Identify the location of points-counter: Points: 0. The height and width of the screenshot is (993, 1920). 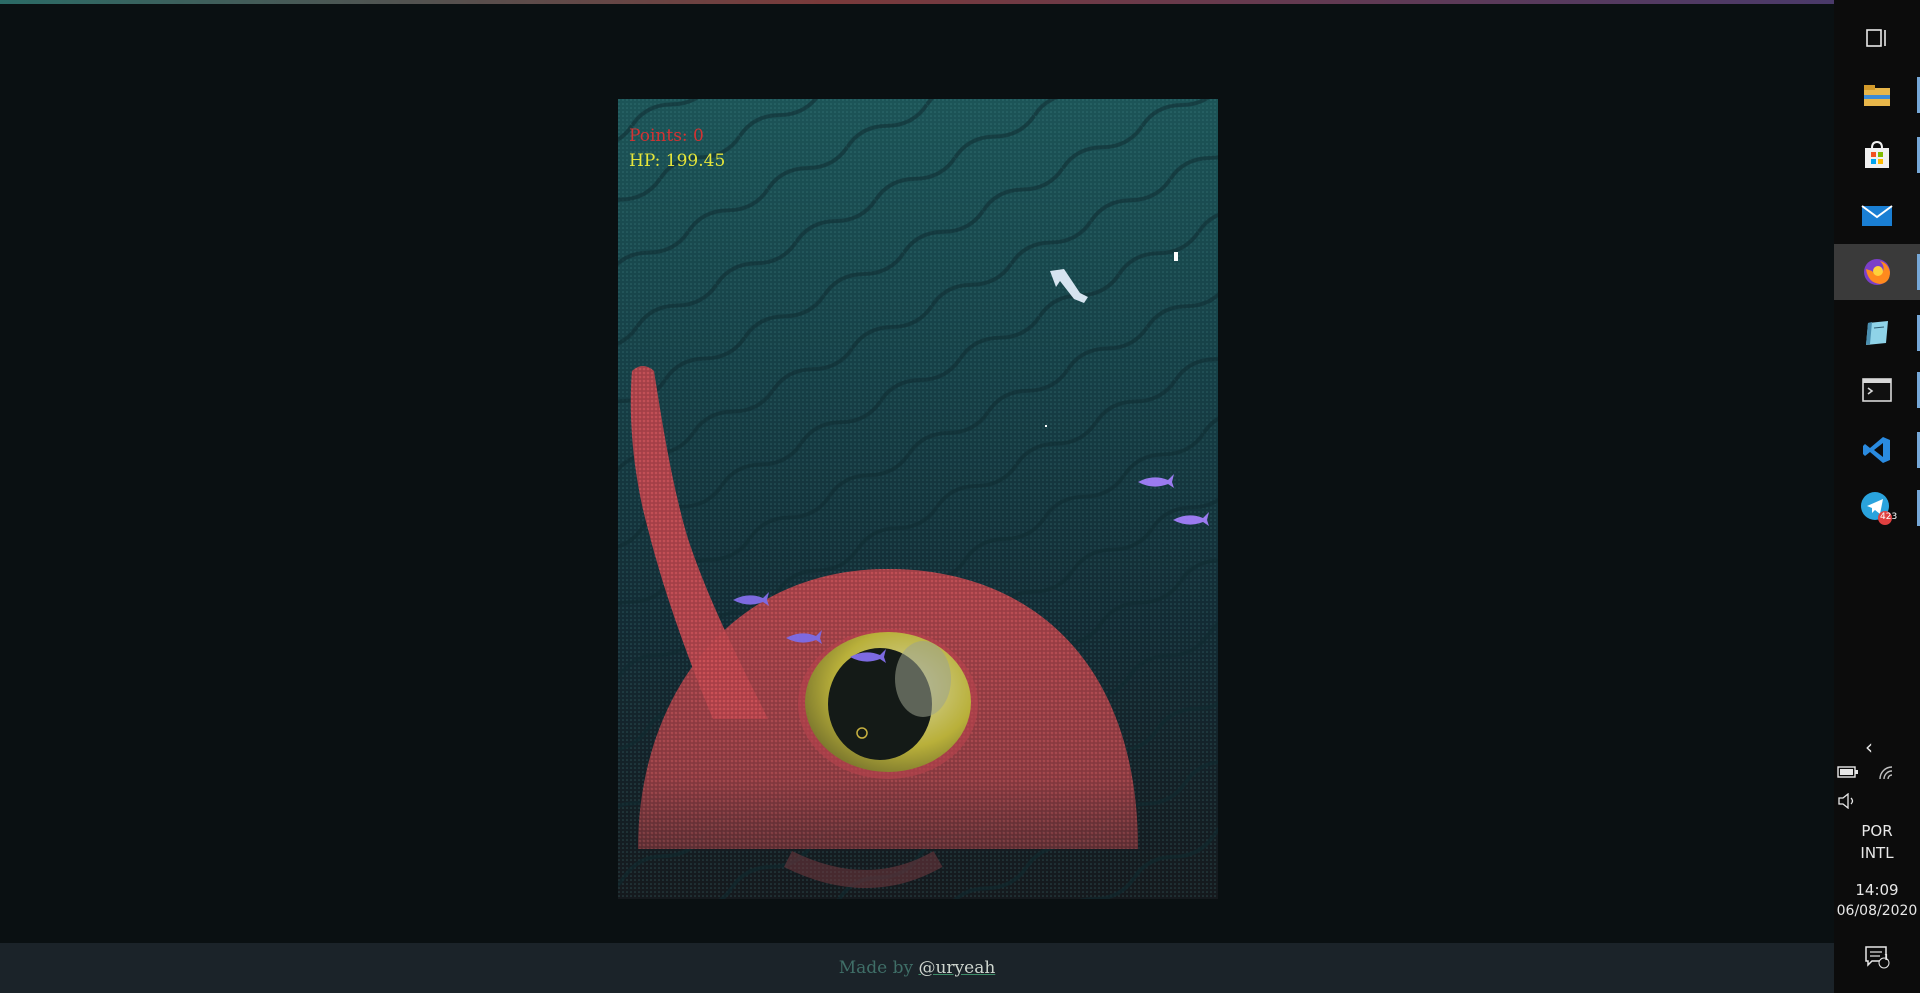
(666, 136).